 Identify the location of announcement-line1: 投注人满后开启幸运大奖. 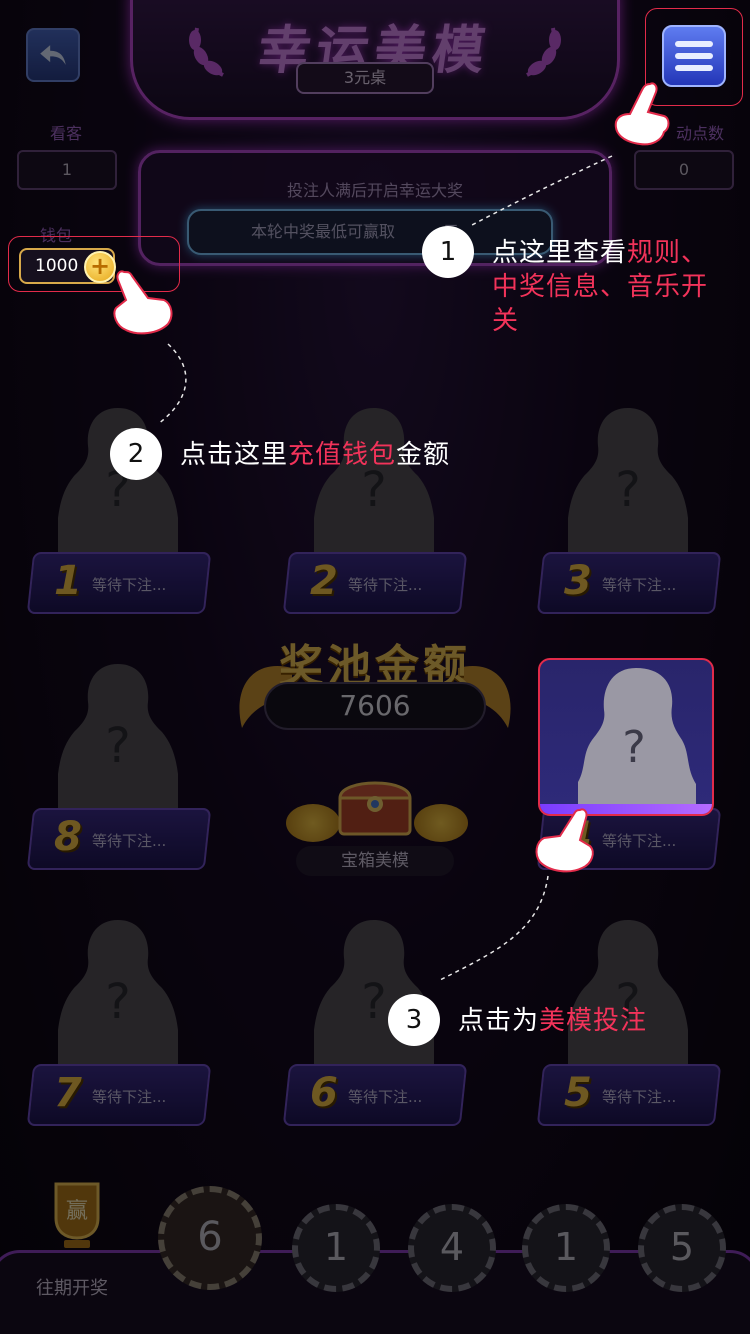
(374, 190).